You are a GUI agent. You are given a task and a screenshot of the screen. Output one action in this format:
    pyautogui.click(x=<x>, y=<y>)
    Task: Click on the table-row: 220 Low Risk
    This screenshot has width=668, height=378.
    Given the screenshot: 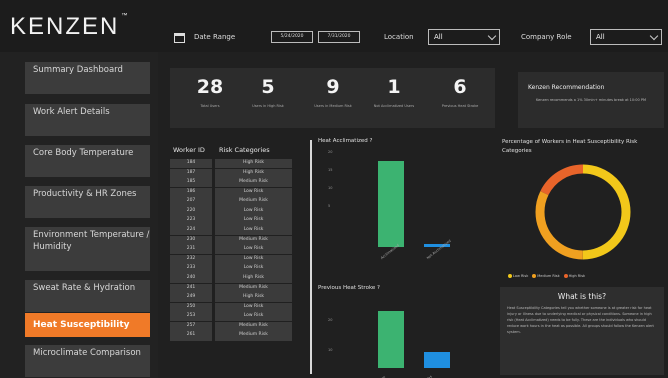 What is the action you would take?
    pyautogui.click(x=231, y=211)
    